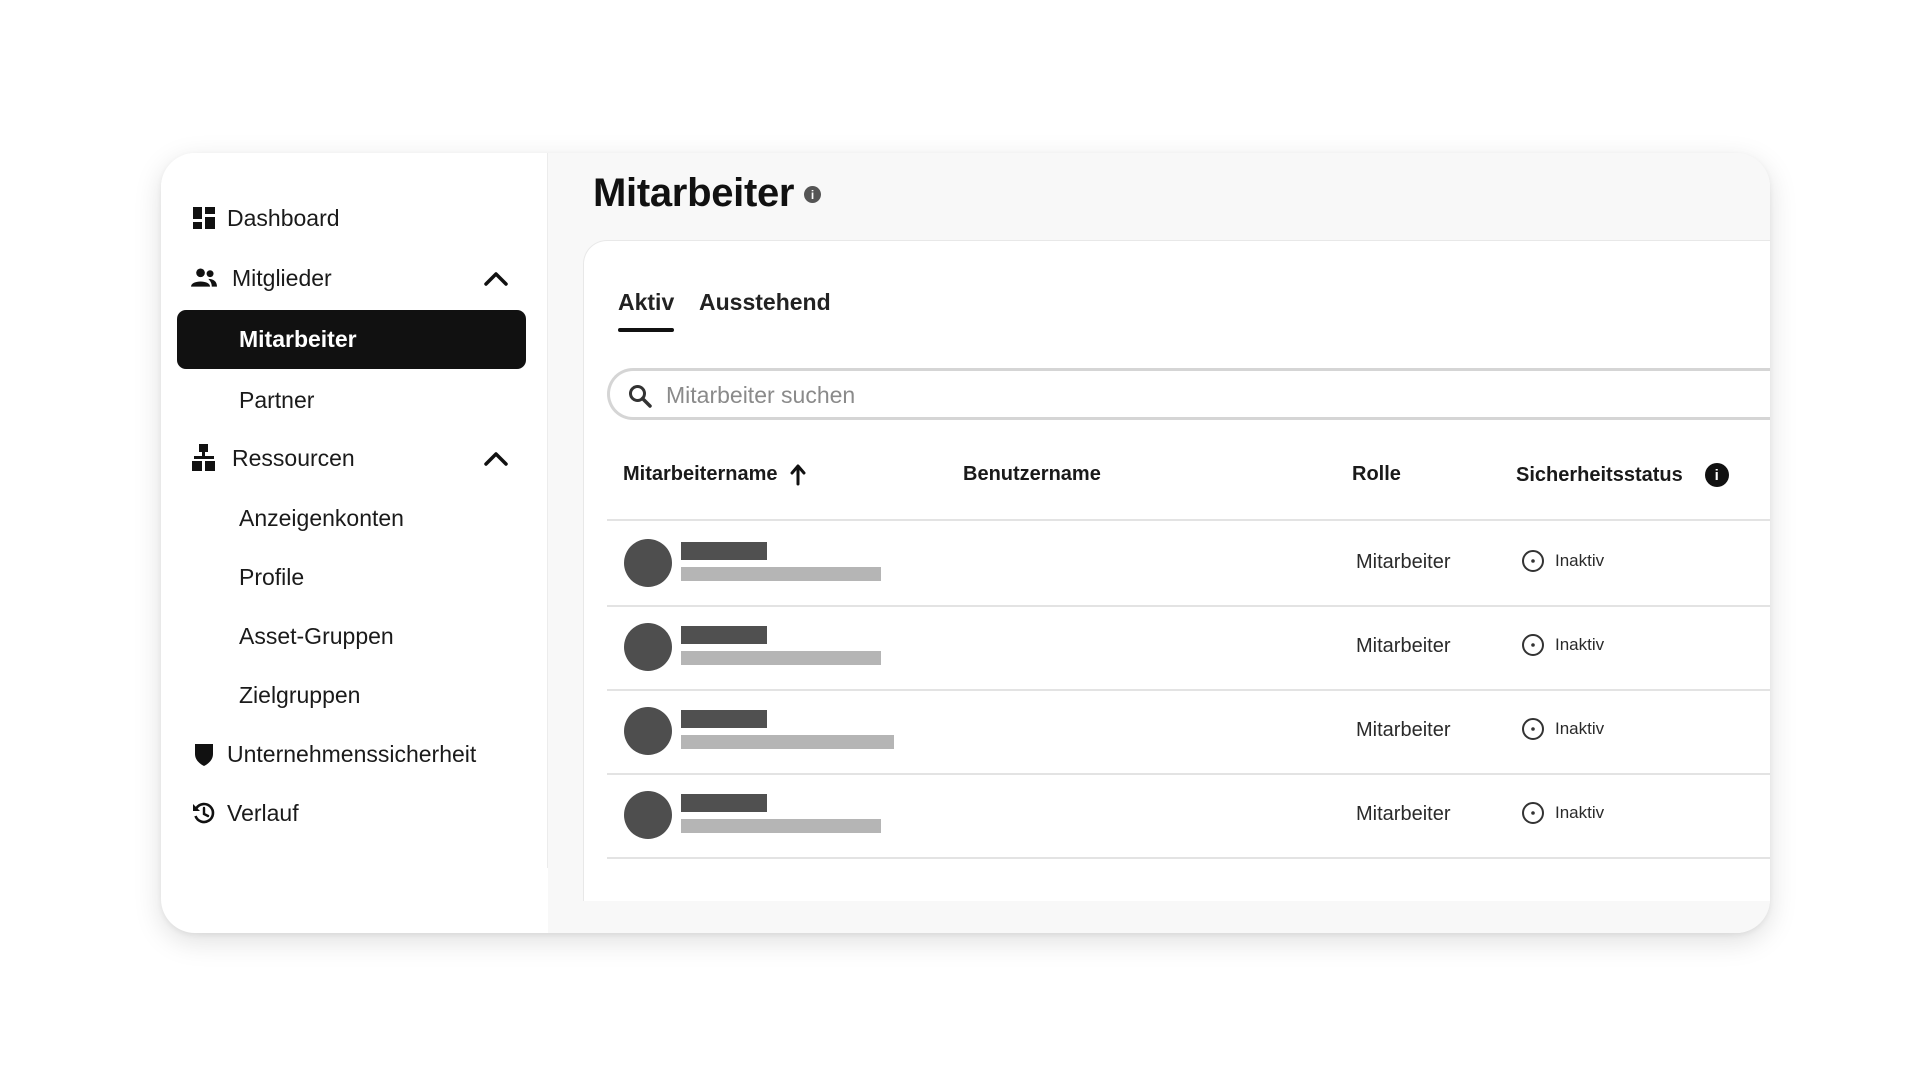 Image resolution: width=1920 pixels, height=1080 pixels. What do you see at coordinates (1376, 474) in the screenshot?
I see `column-header-rolle: Rolle` at bounding box center [1376, 474].